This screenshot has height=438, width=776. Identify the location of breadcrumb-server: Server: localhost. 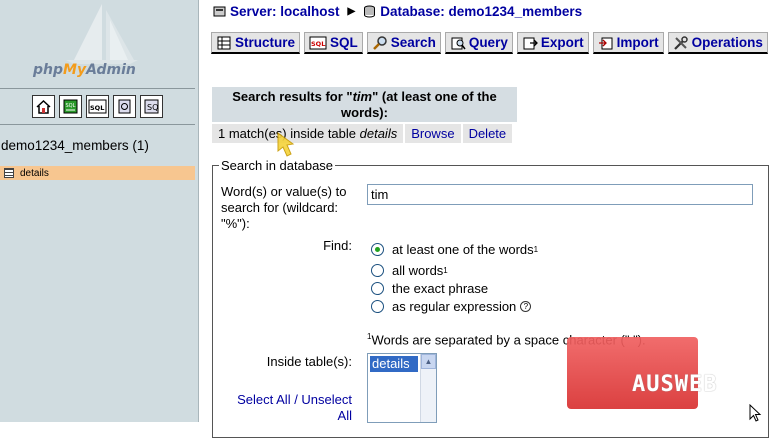
(285, 11).